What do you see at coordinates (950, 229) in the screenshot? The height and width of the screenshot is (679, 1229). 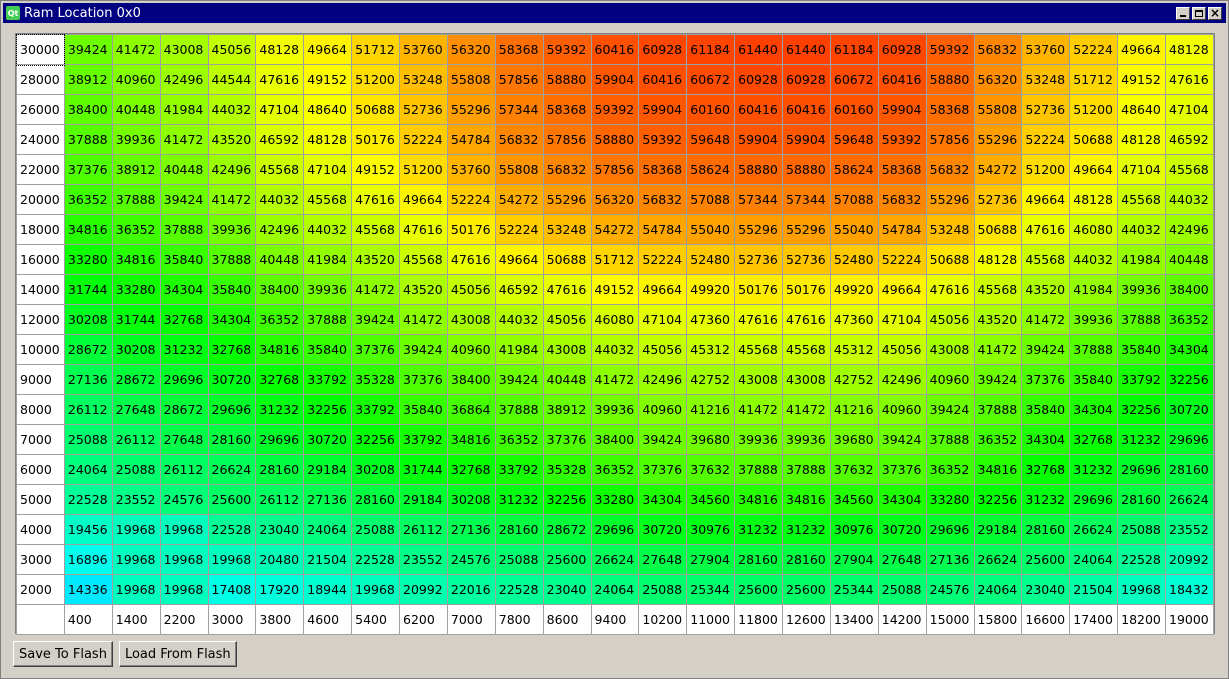 I see `table-cell: 53248` at bounding box center [950, 229].